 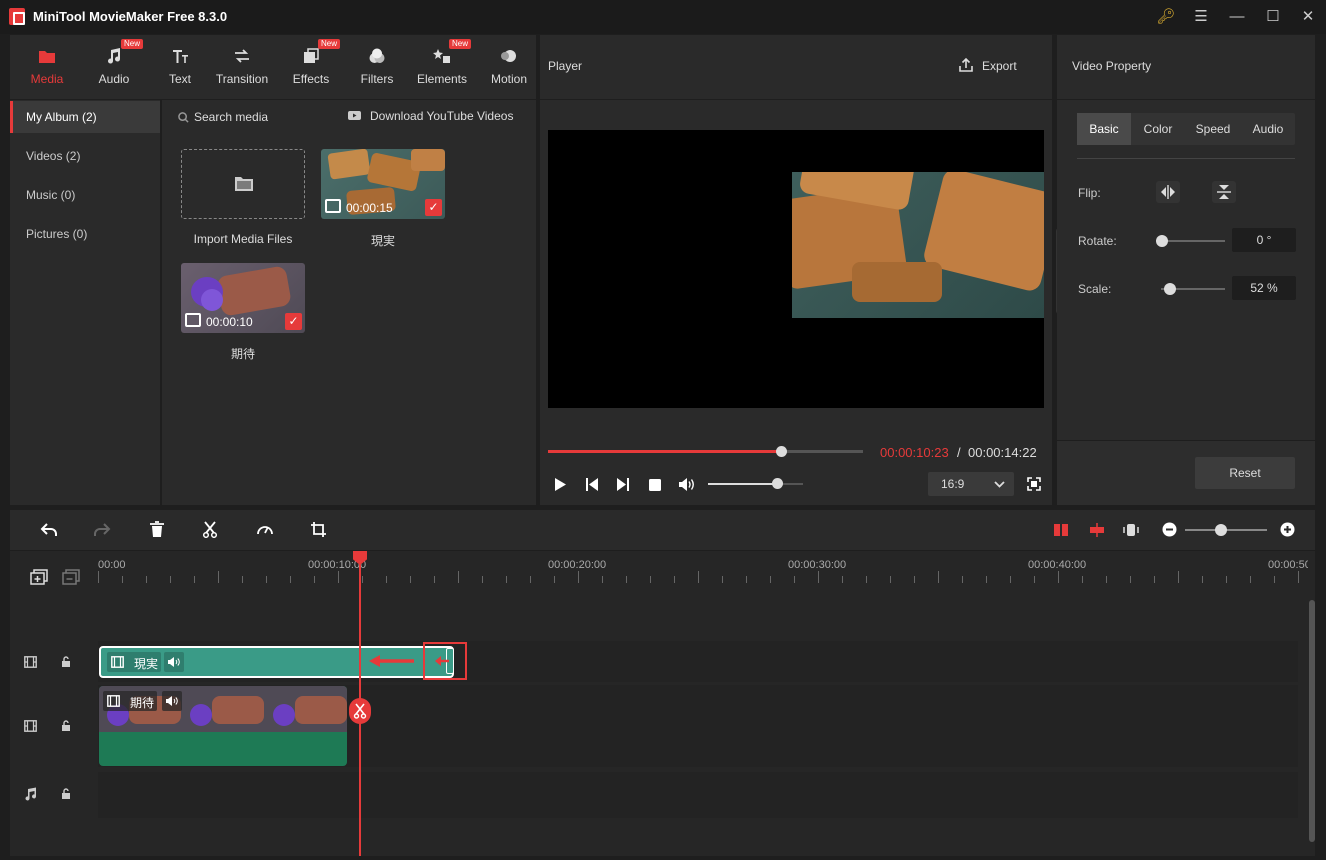 What do you see at coordinates (1034, 484) in the screenshot?
I see `fullscreen-icon` at bounding box center [1034, 484].